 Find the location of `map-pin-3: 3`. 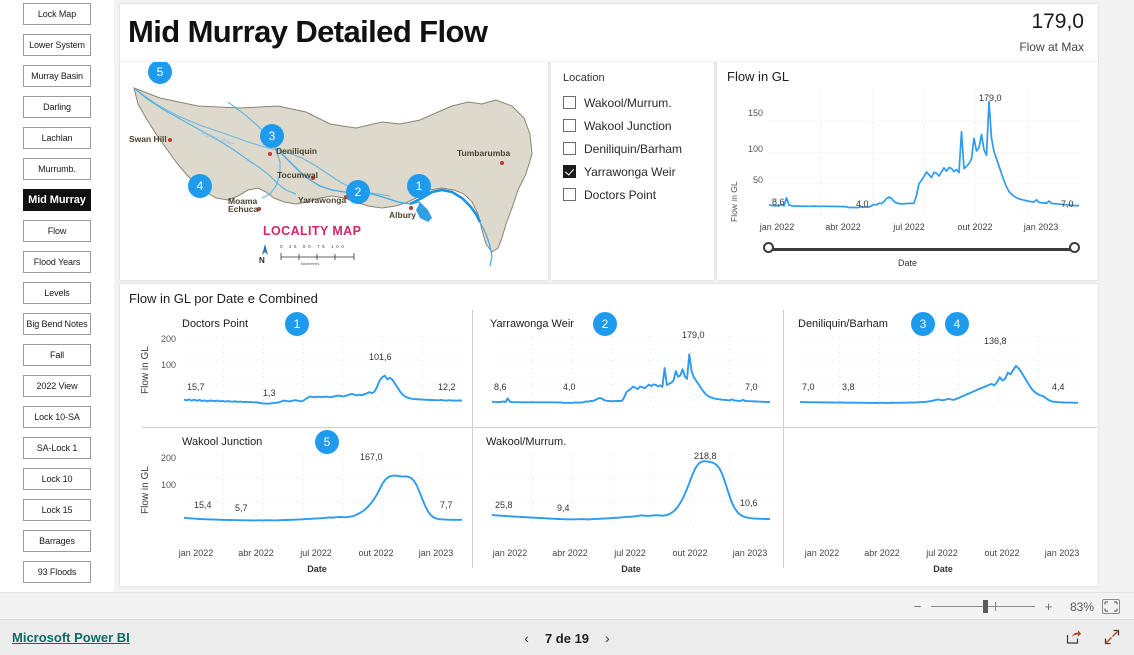

map-pin-3: 3 is located at coordinates (272, 136).